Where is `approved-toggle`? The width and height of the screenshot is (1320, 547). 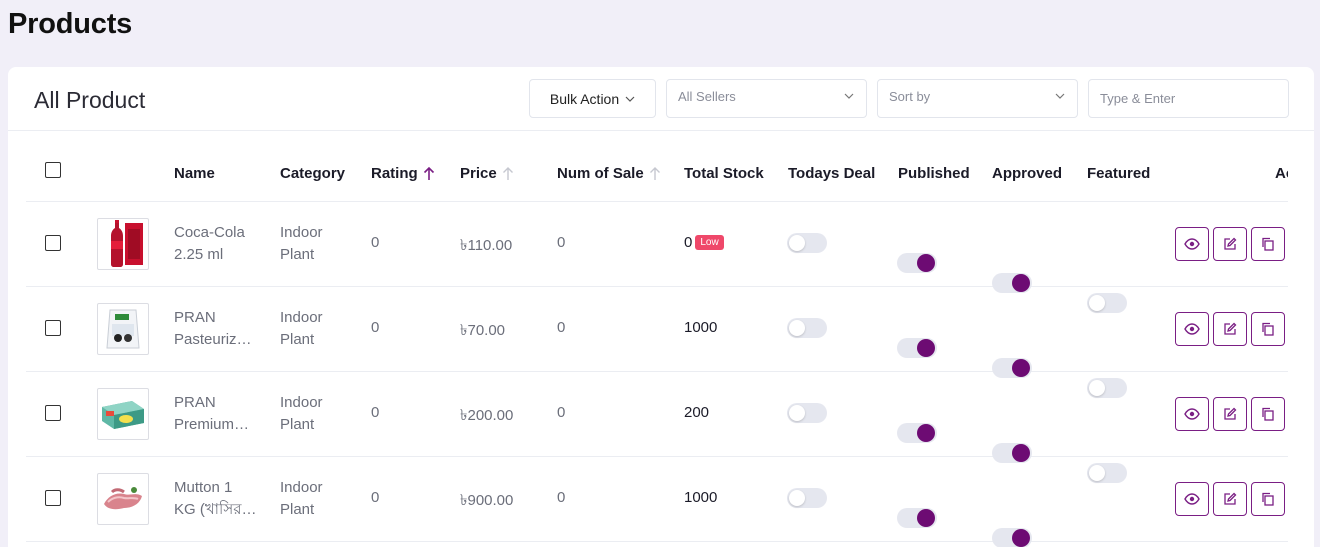 approved-toggle is located at coordinates (1012, 537).